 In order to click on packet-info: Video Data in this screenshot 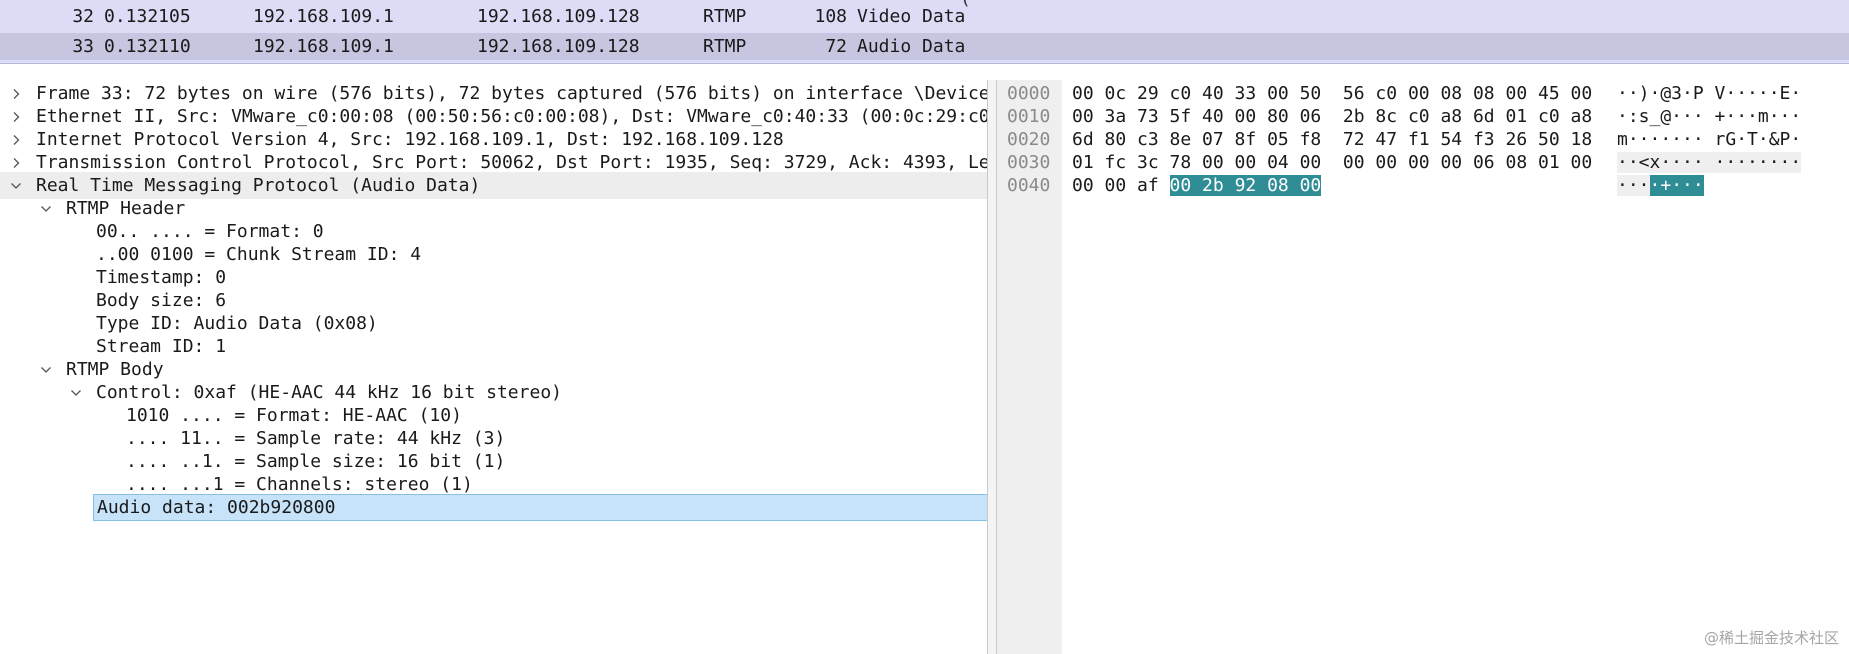, I will do `click(911, 16)`.